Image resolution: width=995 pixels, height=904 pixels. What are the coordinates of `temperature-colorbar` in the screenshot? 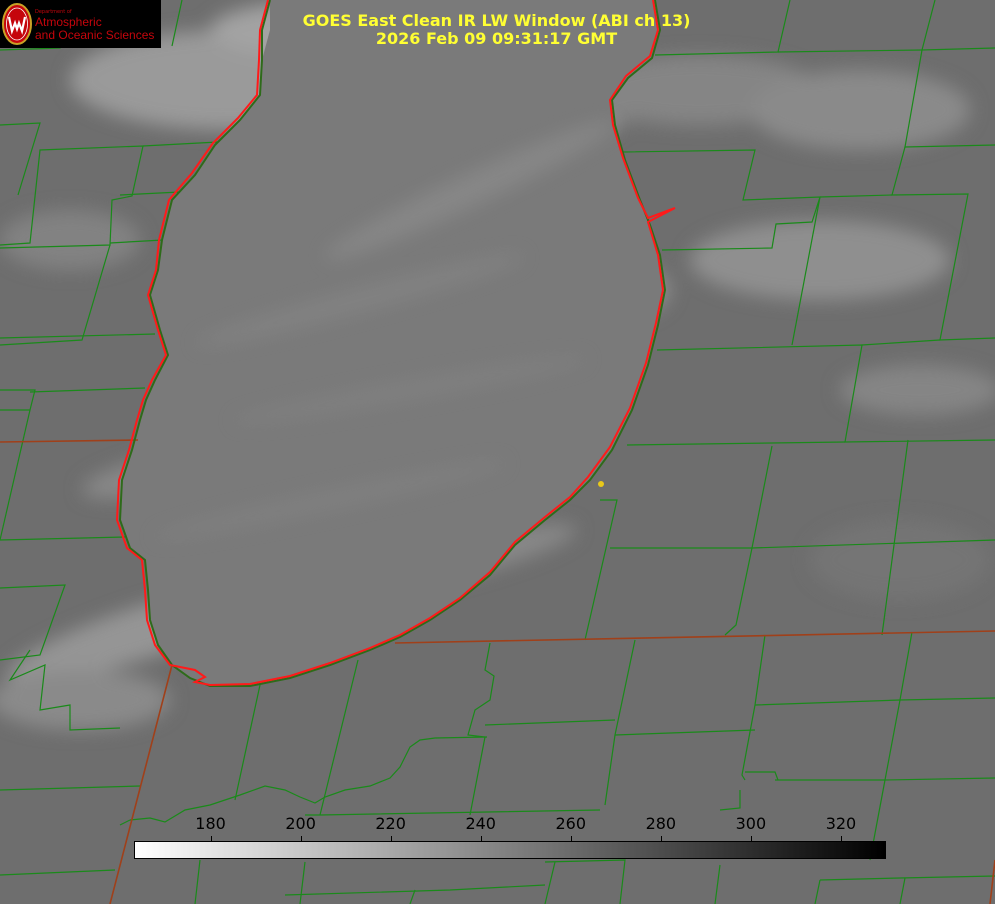 It's located at (510, 850).